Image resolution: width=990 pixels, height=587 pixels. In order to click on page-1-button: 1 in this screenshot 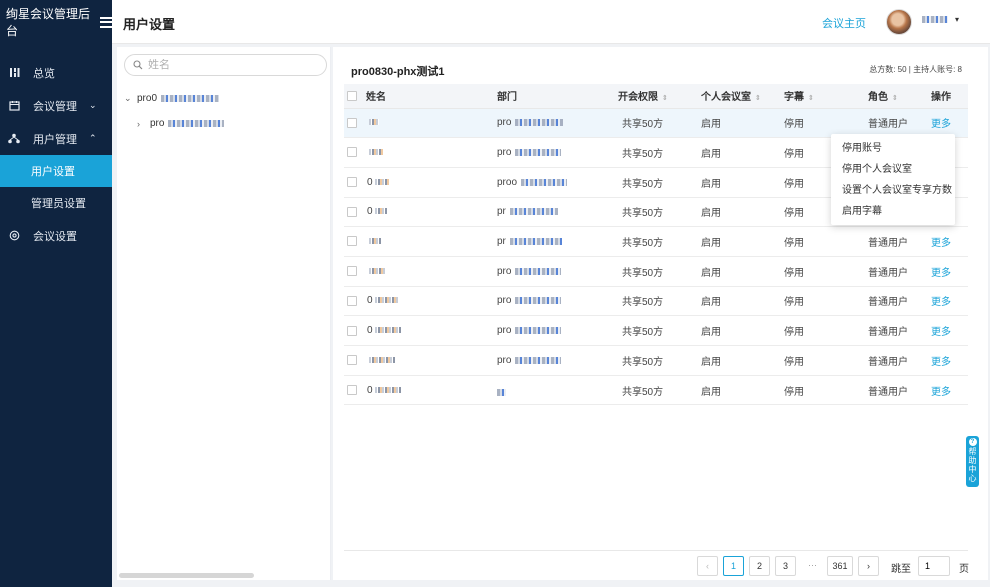, I will do `click(733, 566)`.